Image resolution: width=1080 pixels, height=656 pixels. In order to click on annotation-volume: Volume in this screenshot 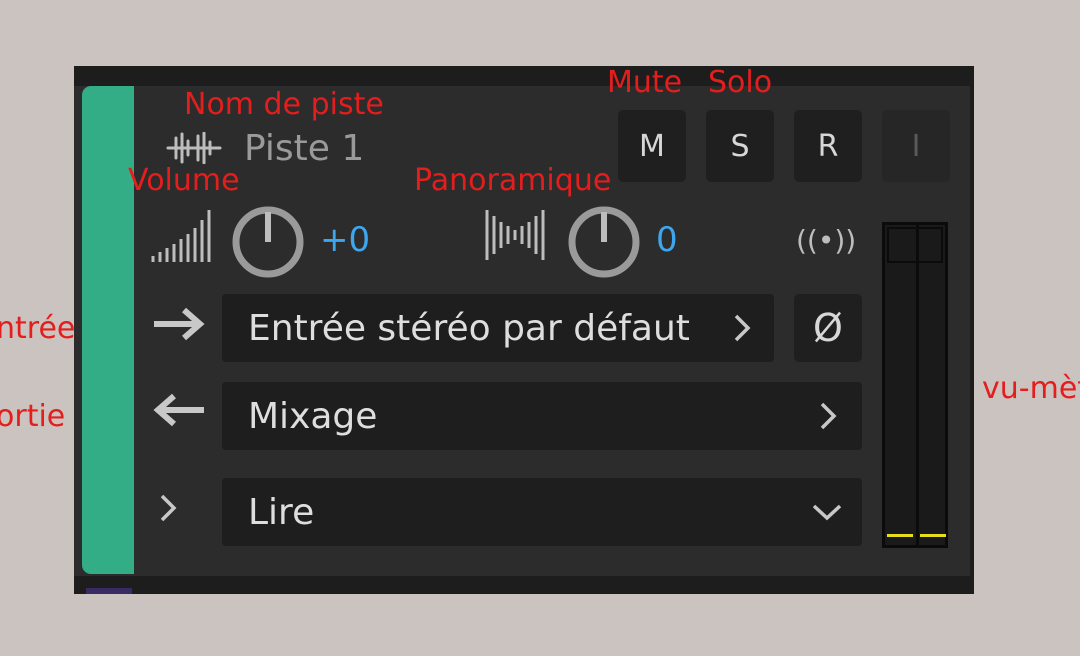, I will do `click(184, 180)`.